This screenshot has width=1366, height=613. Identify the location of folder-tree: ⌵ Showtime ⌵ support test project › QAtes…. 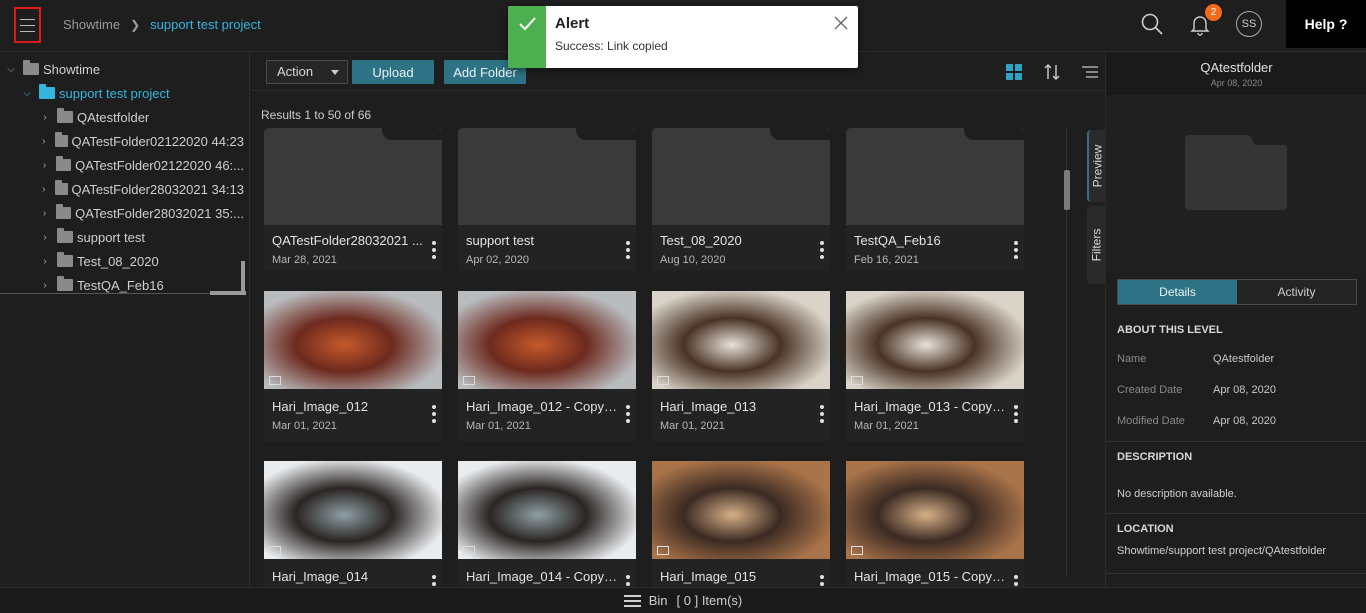
(122, 175).